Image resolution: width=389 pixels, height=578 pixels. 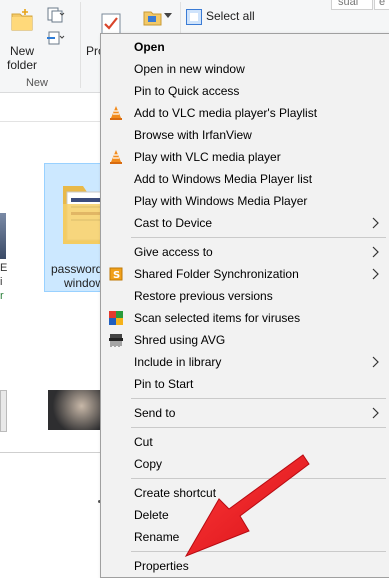 I want to click on menu-item-label: Pin to Start, so click(x=164, y=384).